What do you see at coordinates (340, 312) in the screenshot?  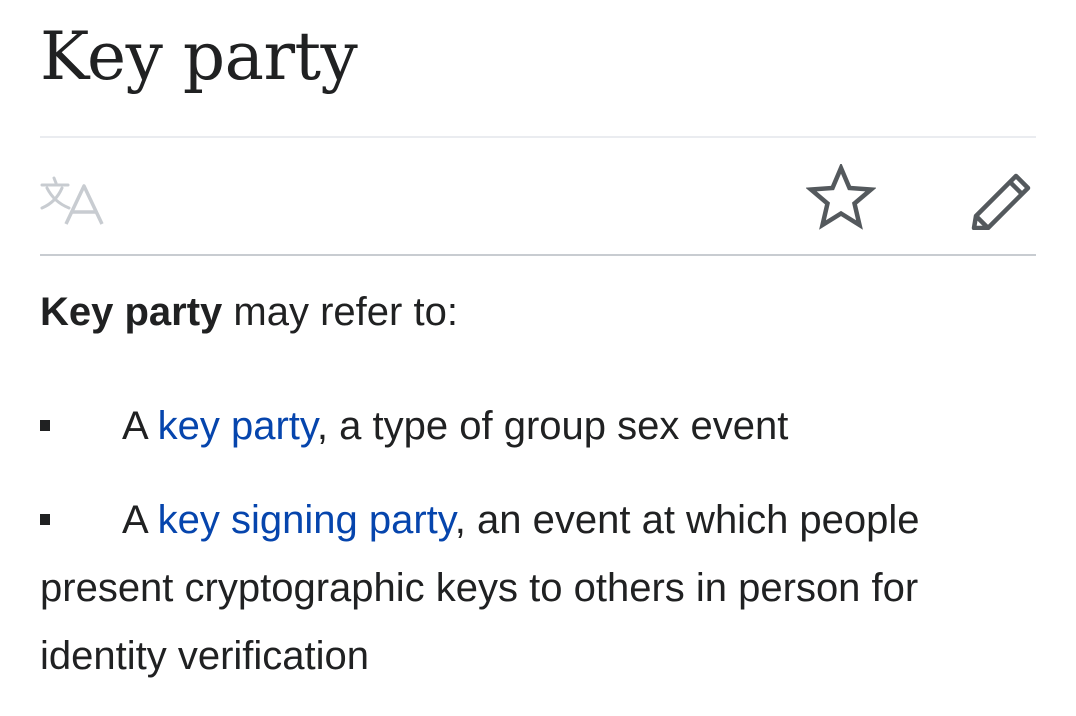 I see `intro-text: may refer to:` at bounding box center [340, 312].